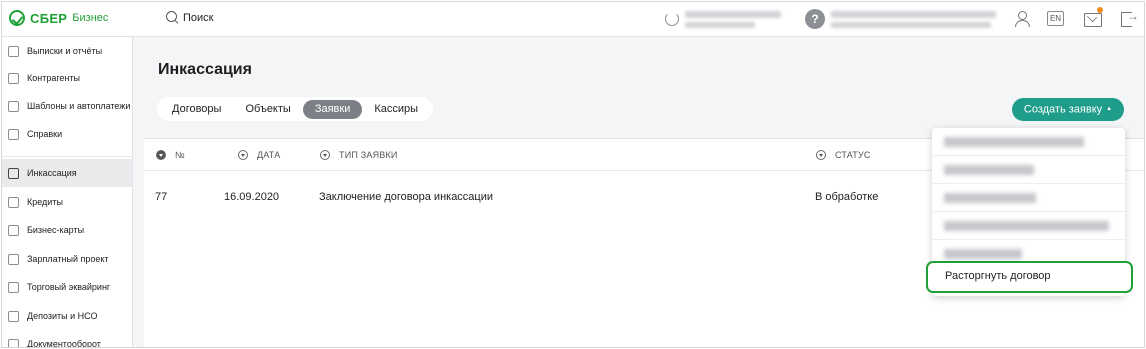 Image resolution: width=1146 pixels, height=349 pixels. Describe the element at coordinates (846, 197) in the screenshot. I see `cell-status: В обработке` at that location.